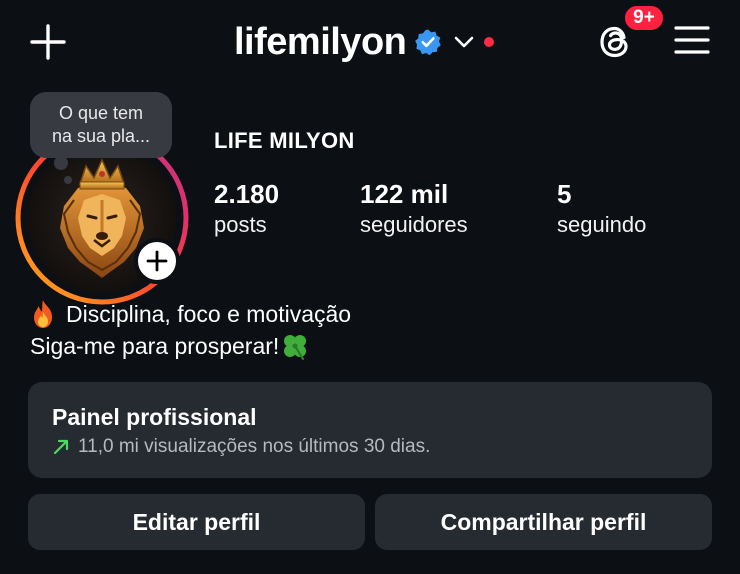 The image size is (740, 574). What do you see at coordinates (644, 18) in the screenshot?
I see `threads-notification-badge: 9+` at bounding box center [644, 18].